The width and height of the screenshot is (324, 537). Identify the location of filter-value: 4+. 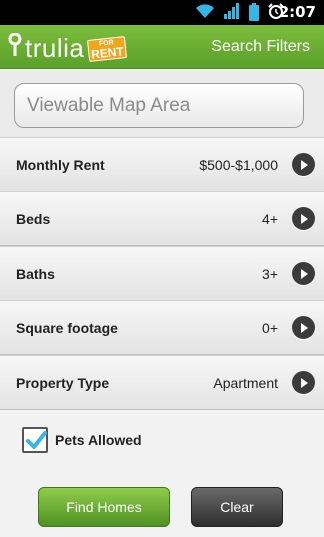
(270, 218).